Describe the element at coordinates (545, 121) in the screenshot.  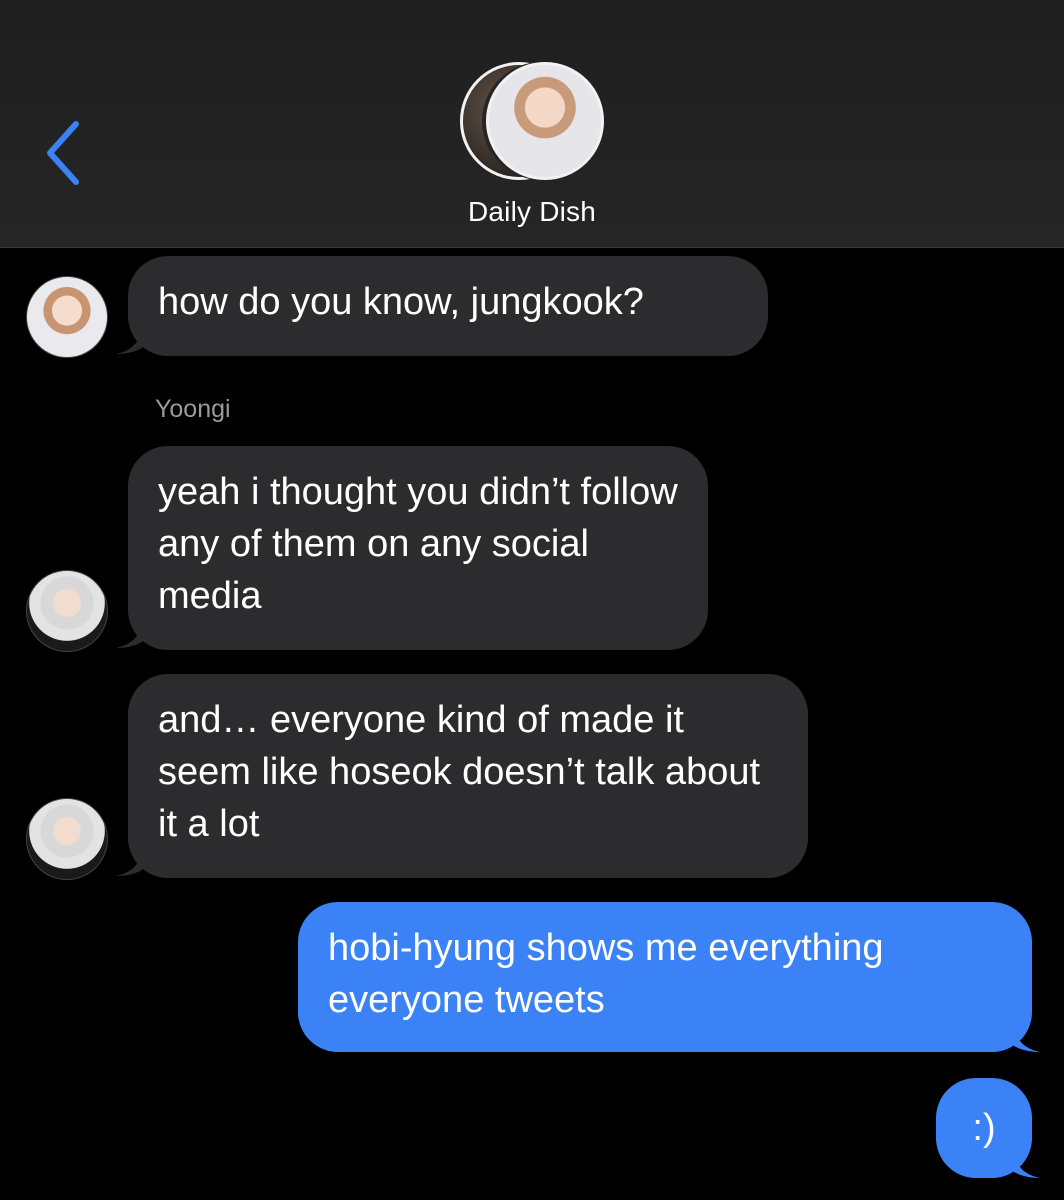
I see `member-avatar` at that location.